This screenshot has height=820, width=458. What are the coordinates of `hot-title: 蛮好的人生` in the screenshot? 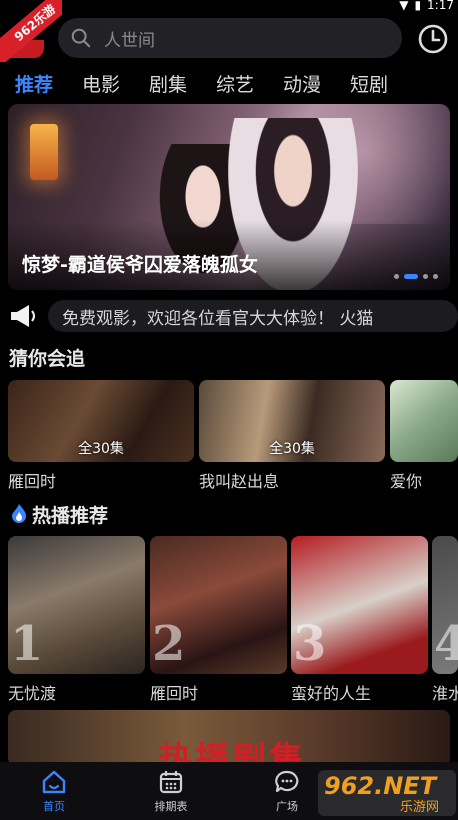 It's located at (331, 693).